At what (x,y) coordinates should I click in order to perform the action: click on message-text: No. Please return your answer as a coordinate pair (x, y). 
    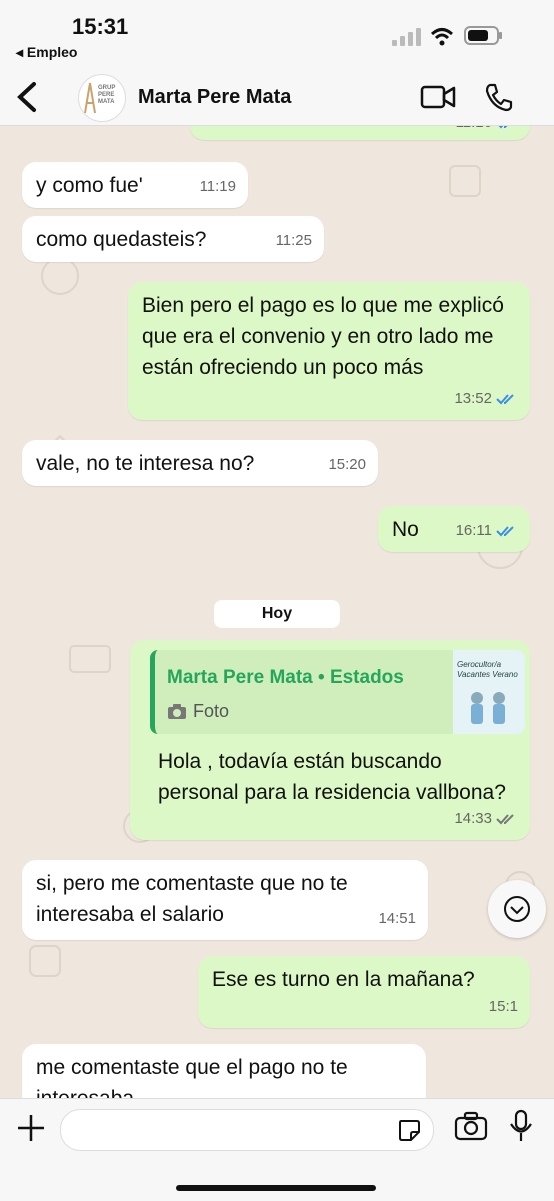
    Looking at the image, I should click on (405, 529).